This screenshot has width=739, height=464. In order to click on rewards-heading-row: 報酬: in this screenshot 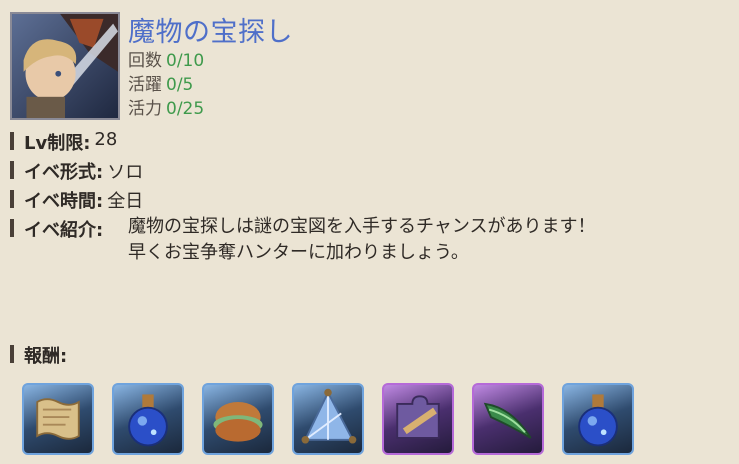, I will do `click(38, 355)`.